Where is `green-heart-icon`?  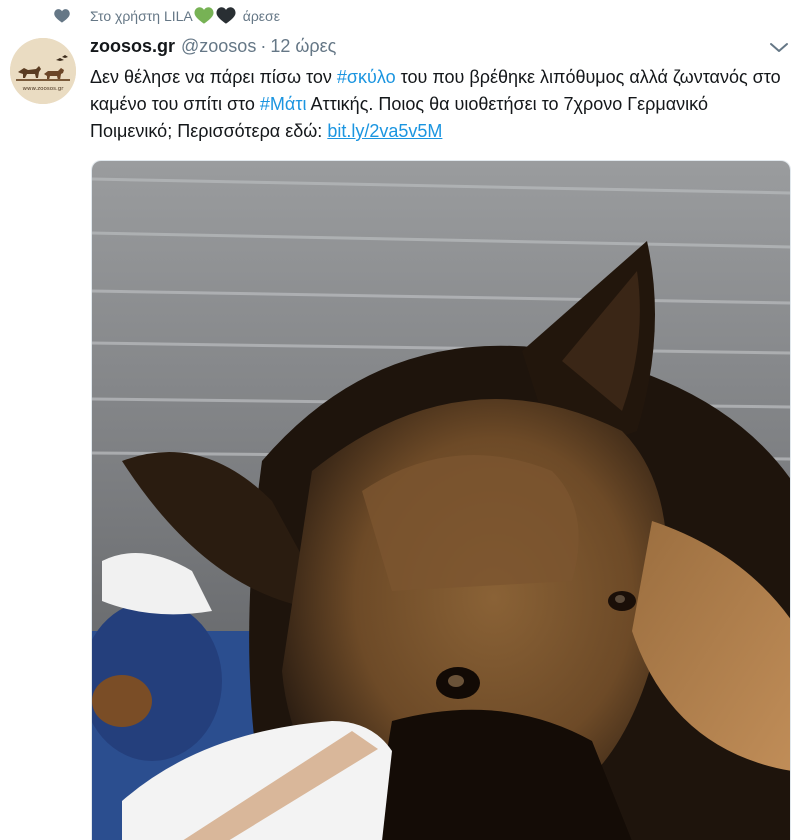 green-heart-icon is located at coordinates (204, 16).